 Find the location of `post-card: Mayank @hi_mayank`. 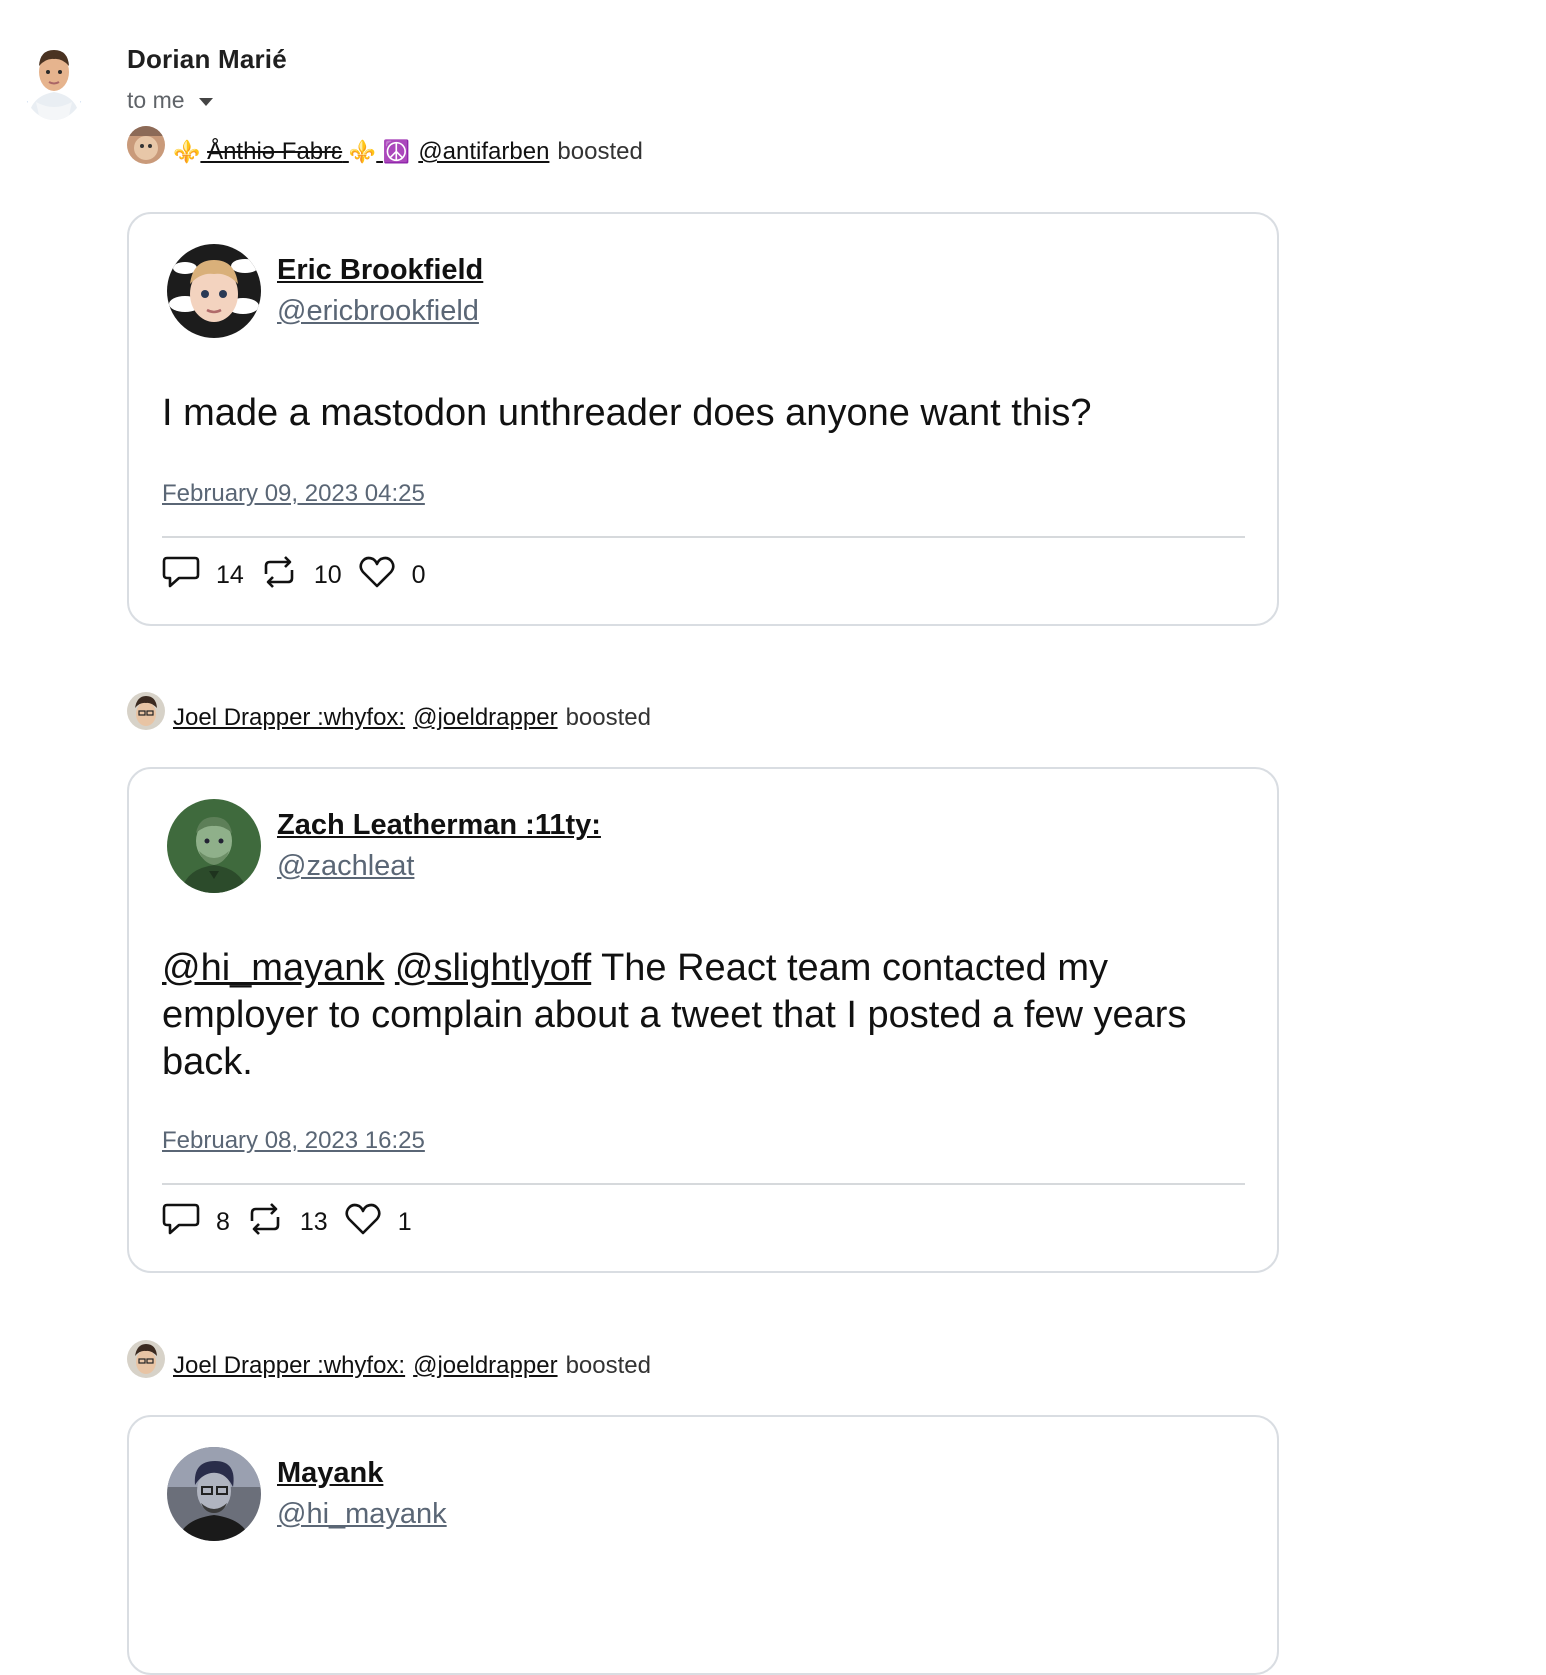

post-card: Mayank @hi_mayank is located at coordinates (703, 1545).